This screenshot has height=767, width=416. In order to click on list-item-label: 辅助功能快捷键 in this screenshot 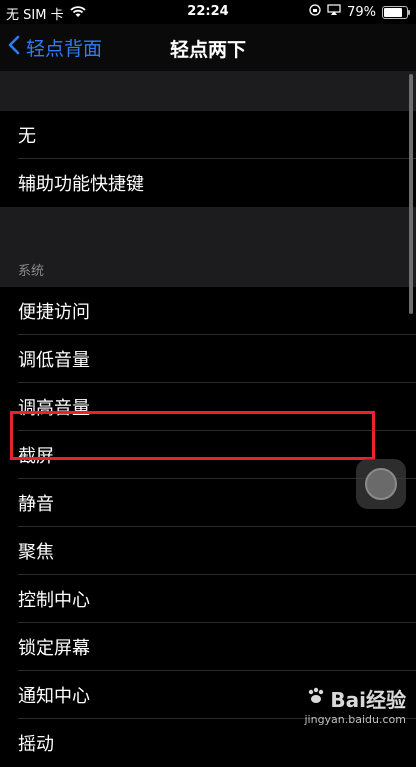, I will do `click(81, 184)`.